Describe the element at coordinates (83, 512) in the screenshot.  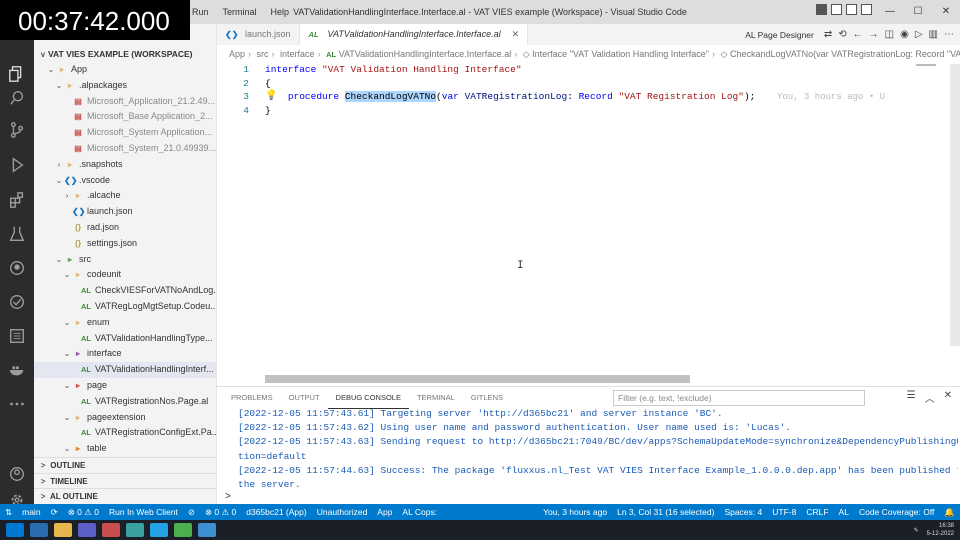
I see `problems-status: ⊗ 0 ⚠ 0` at that location.